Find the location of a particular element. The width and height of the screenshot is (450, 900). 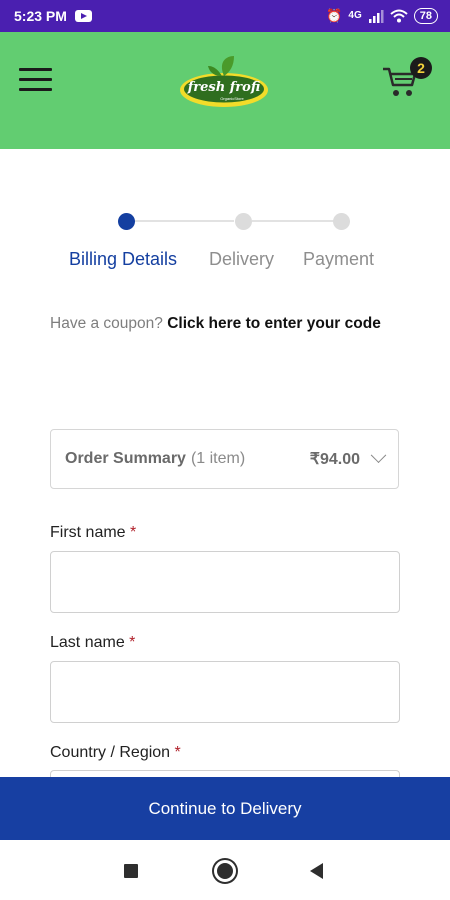

order-summary-price: ₹94.00 is located at coordinates (334, 459).